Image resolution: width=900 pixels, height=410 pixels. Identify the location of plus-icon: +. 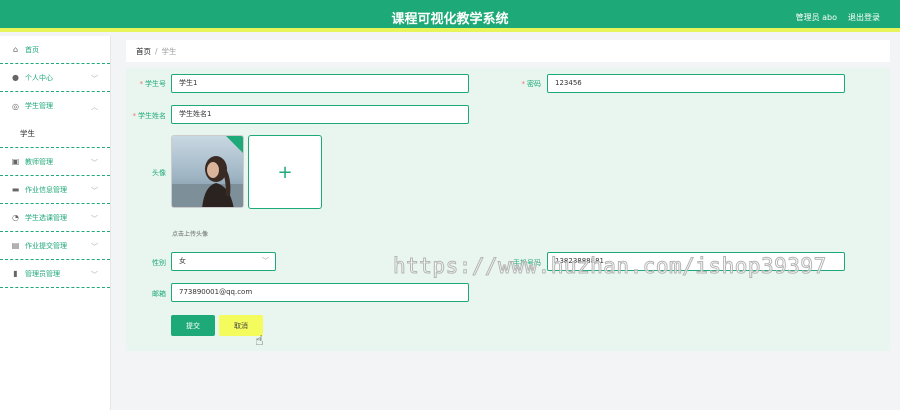
(285, 172).